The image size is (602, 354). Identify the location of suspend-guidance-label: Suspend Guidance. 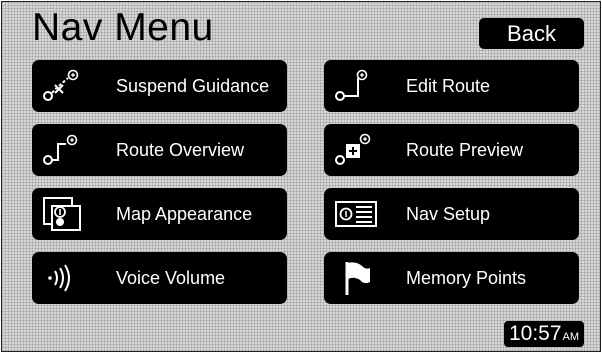
(193, 86).